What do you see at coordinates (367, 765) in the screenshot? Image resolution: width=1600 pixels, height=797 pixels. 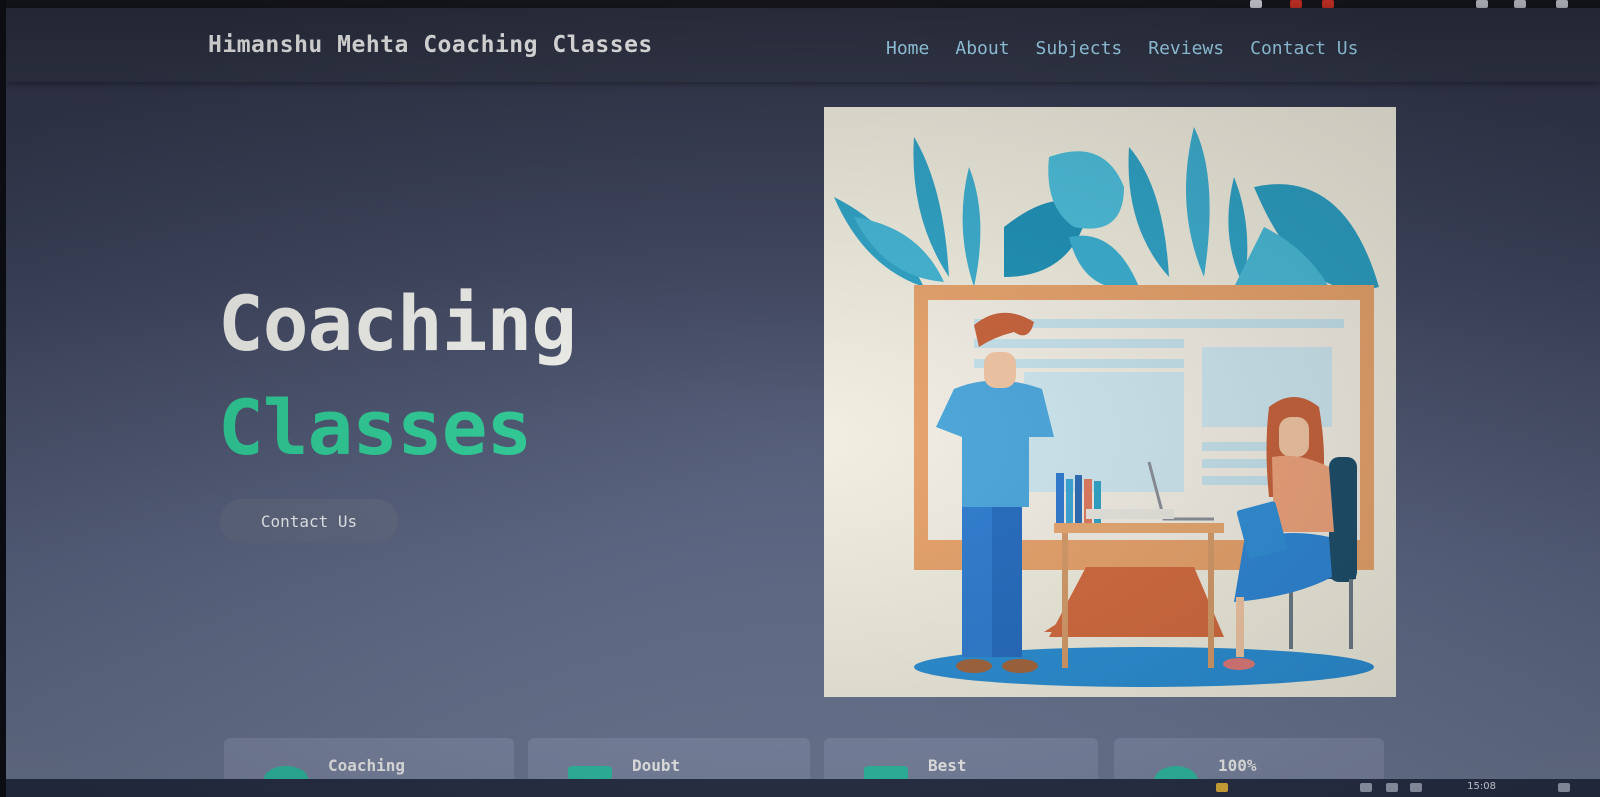 I see `feature-card-label: Coaching` at bounding box center [367, 765].